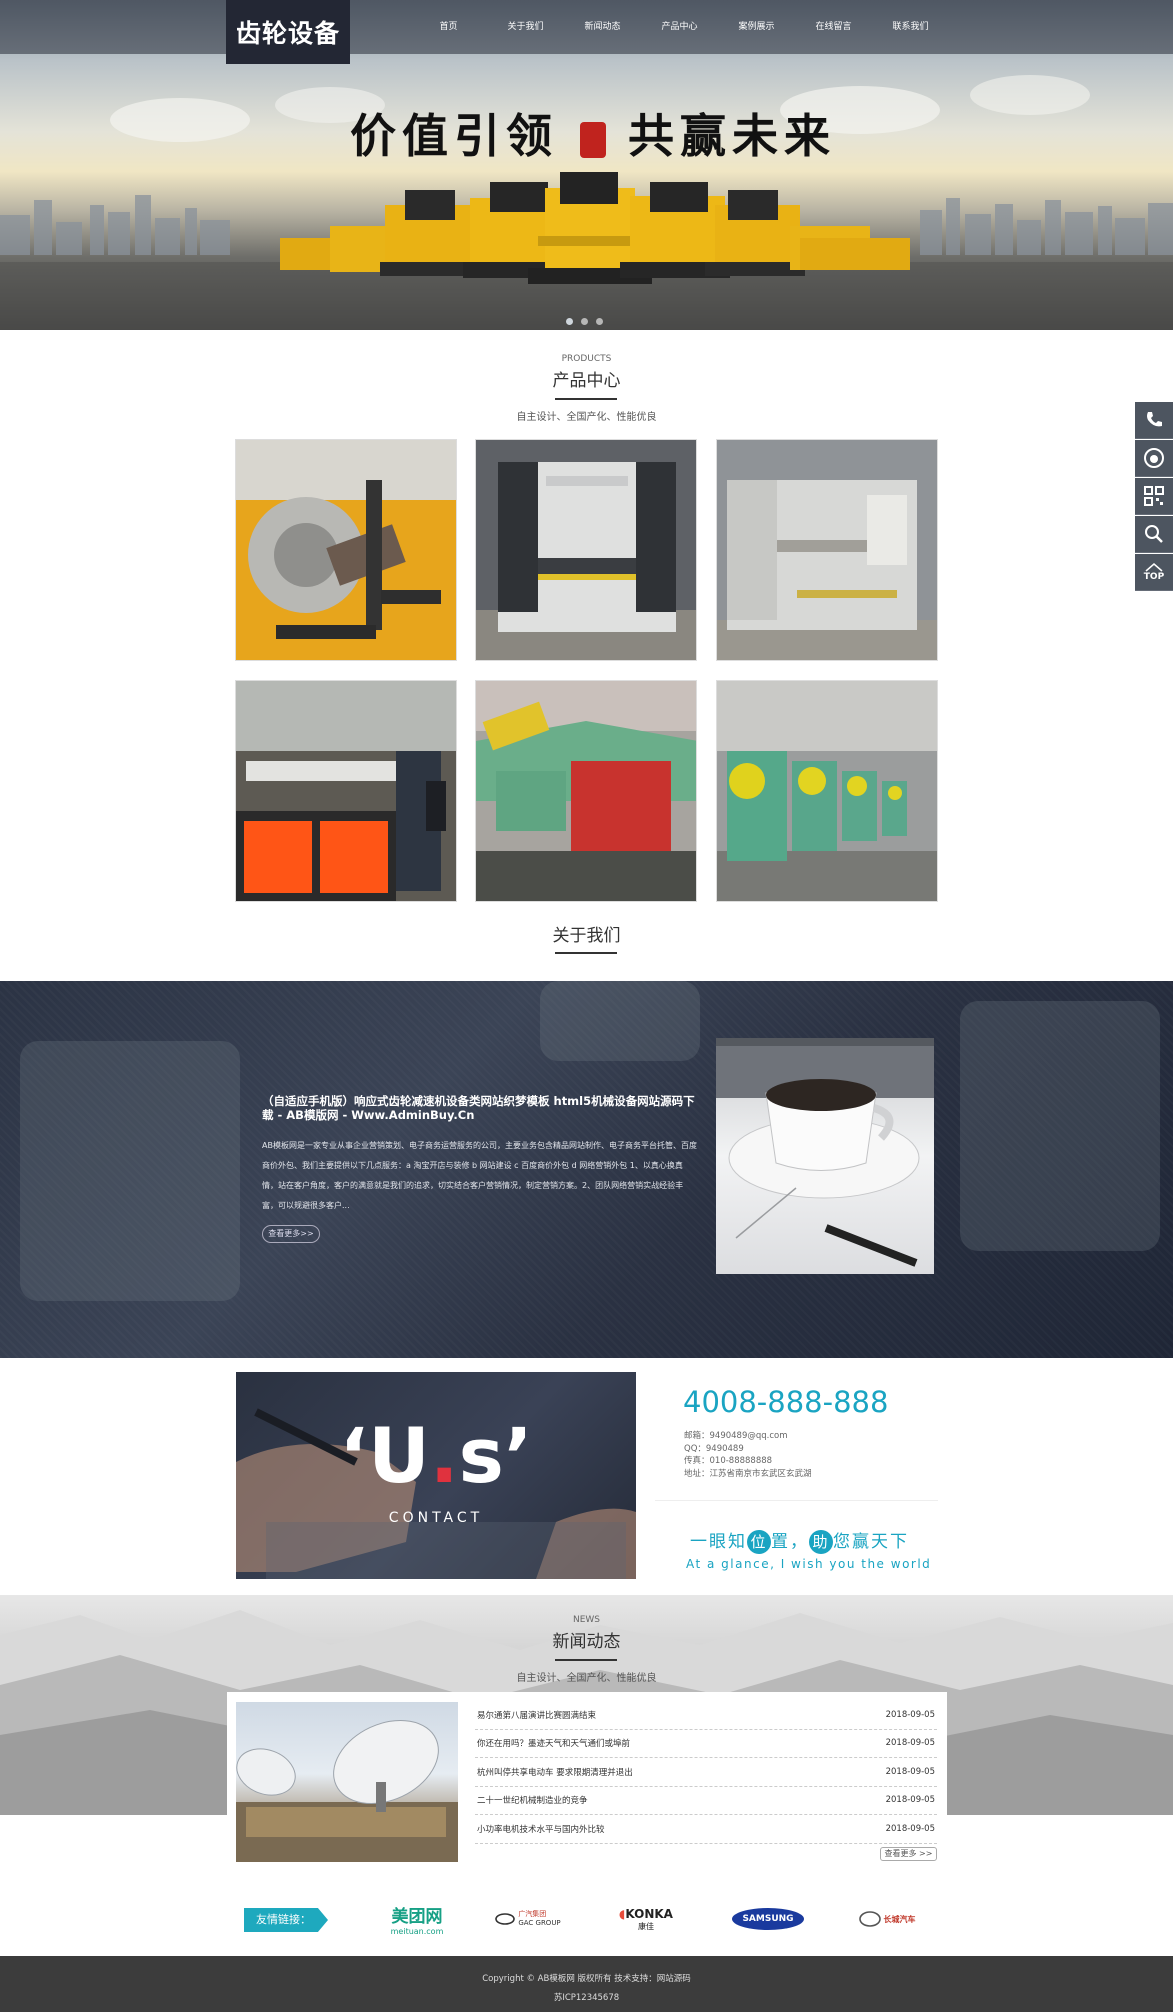 The height and width of the screenshot is (2012, 1173). Describe the element at coordinates (714, 1448) in the screenshot. I see `contact-qq: QQ：9490489` at that location.